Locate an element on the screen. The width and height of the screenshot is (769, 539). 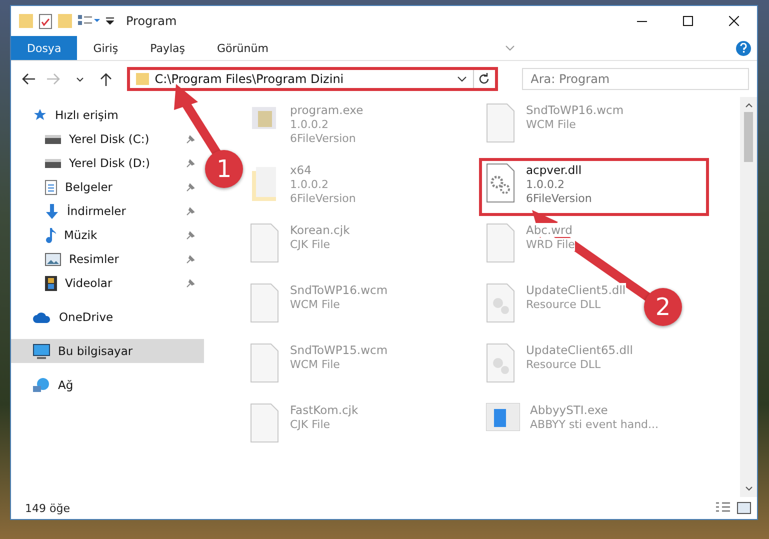
computer-icon is located at coordinates (41, 351).